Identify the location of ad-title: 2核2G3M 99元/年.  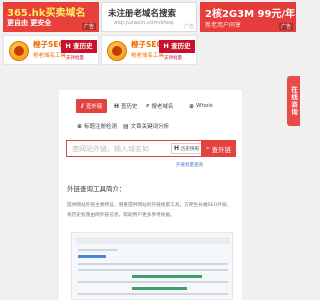
(250, 14).